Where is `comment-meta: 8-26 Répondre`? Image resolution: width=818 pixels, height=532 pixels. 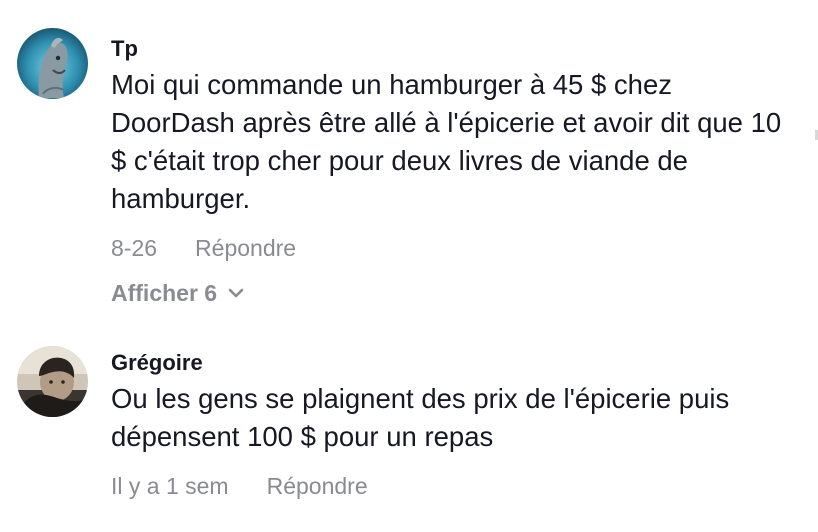
comment-meta: 8-26 Répondre is located at coordinates (454, 248).